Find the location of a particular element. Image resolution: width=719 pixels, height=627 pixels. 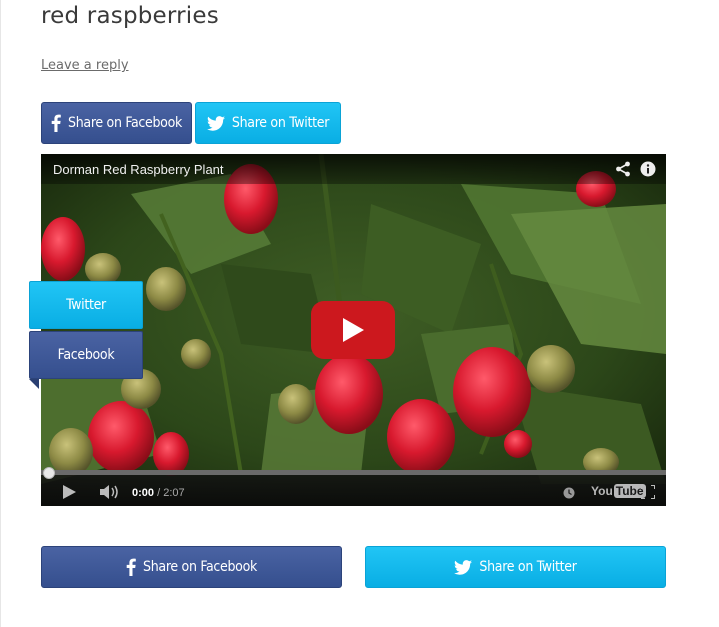

floating-twitter-button: Twitter is located at coordinates (86, 305).